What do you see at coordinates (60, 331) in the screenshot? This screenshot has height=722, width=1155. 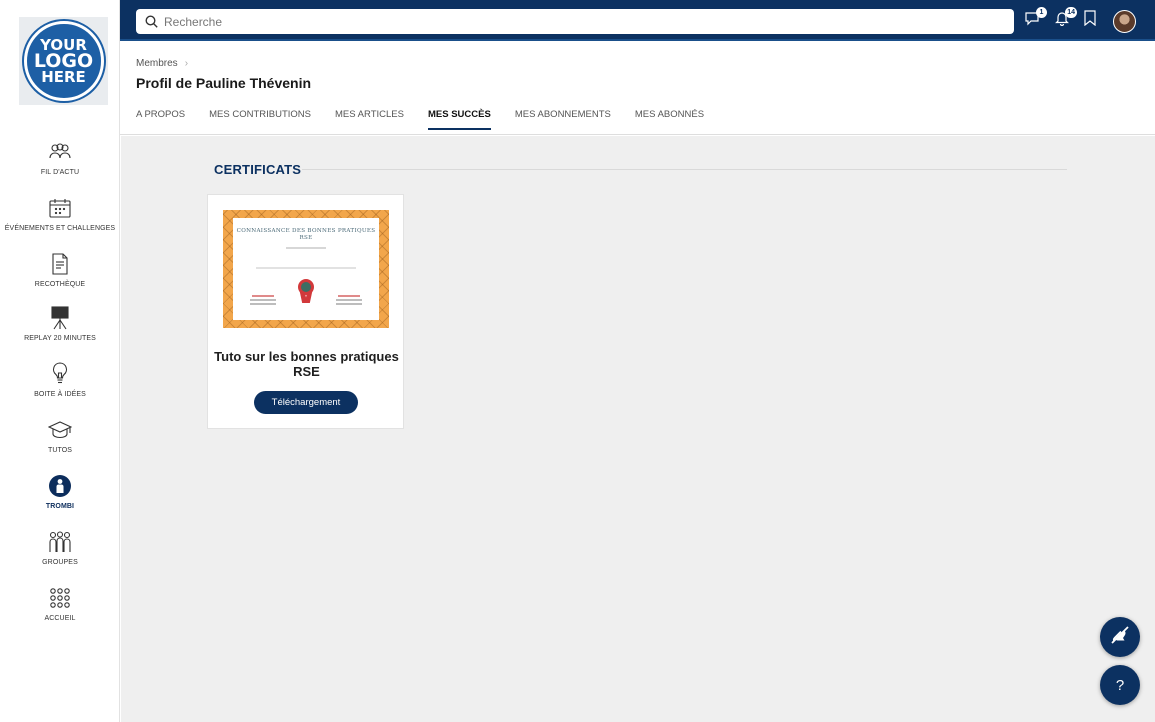 I see `sidebar-item-replay: REPLAY 20 MINUTES` at bounding box center [60, 331].